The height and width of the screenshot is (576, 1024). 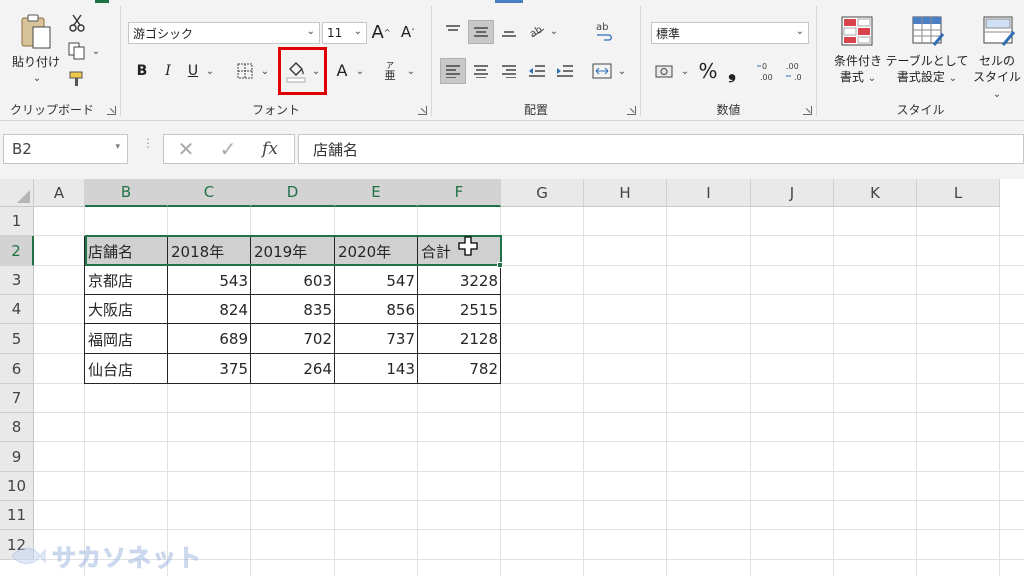 I want to click on orientation-icon: ab, so click(x=537, y=30).